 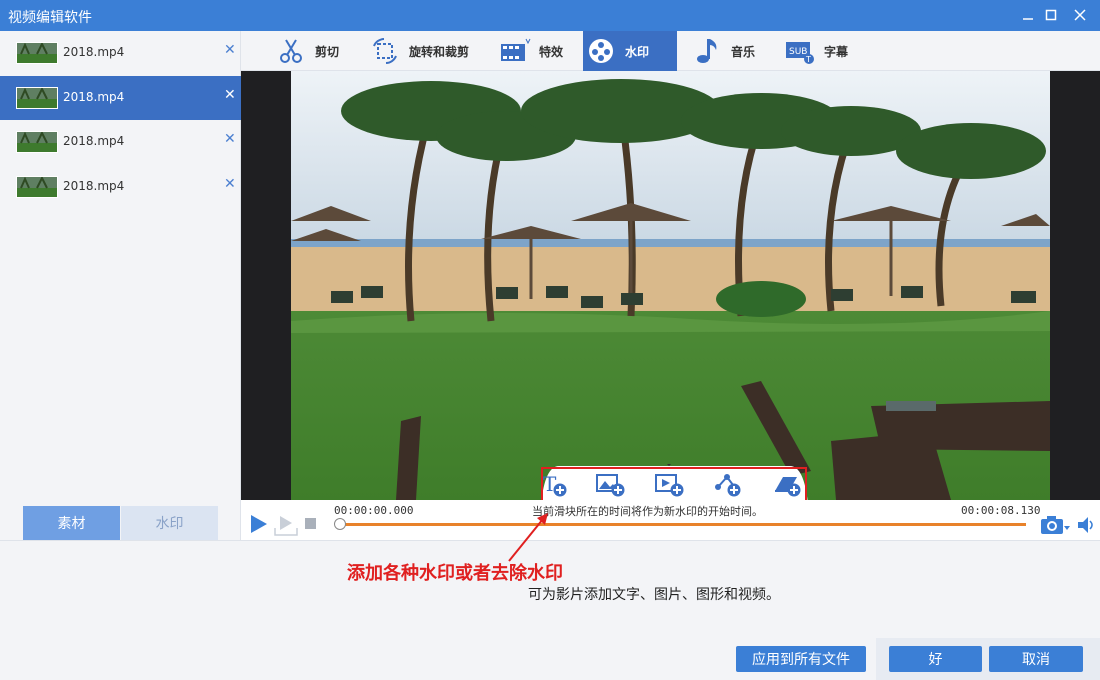 I want to click on minimize-icon, so click(x=1028, y=19).